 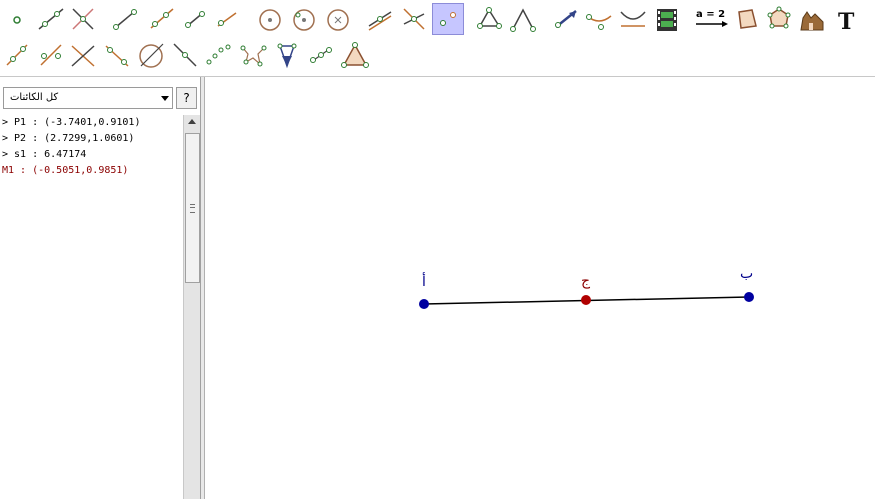 What do you see at coordinates (191, 307) in the screenshot?
I see `algebra-scrollbar` at bounding box center [191, 307].